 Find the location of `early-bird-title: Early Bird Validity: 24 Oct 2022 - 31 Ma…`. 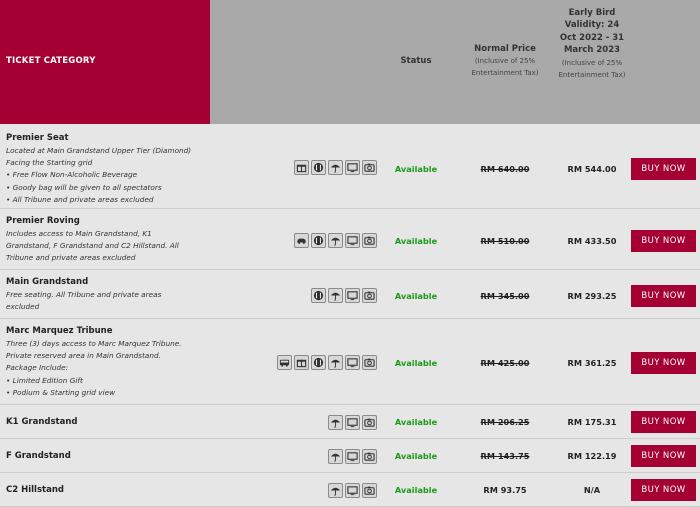

early-bird-title: Early Bird Validity: 24 Oct 2022 - 31 Ma… is located at coordinates (592, 32).